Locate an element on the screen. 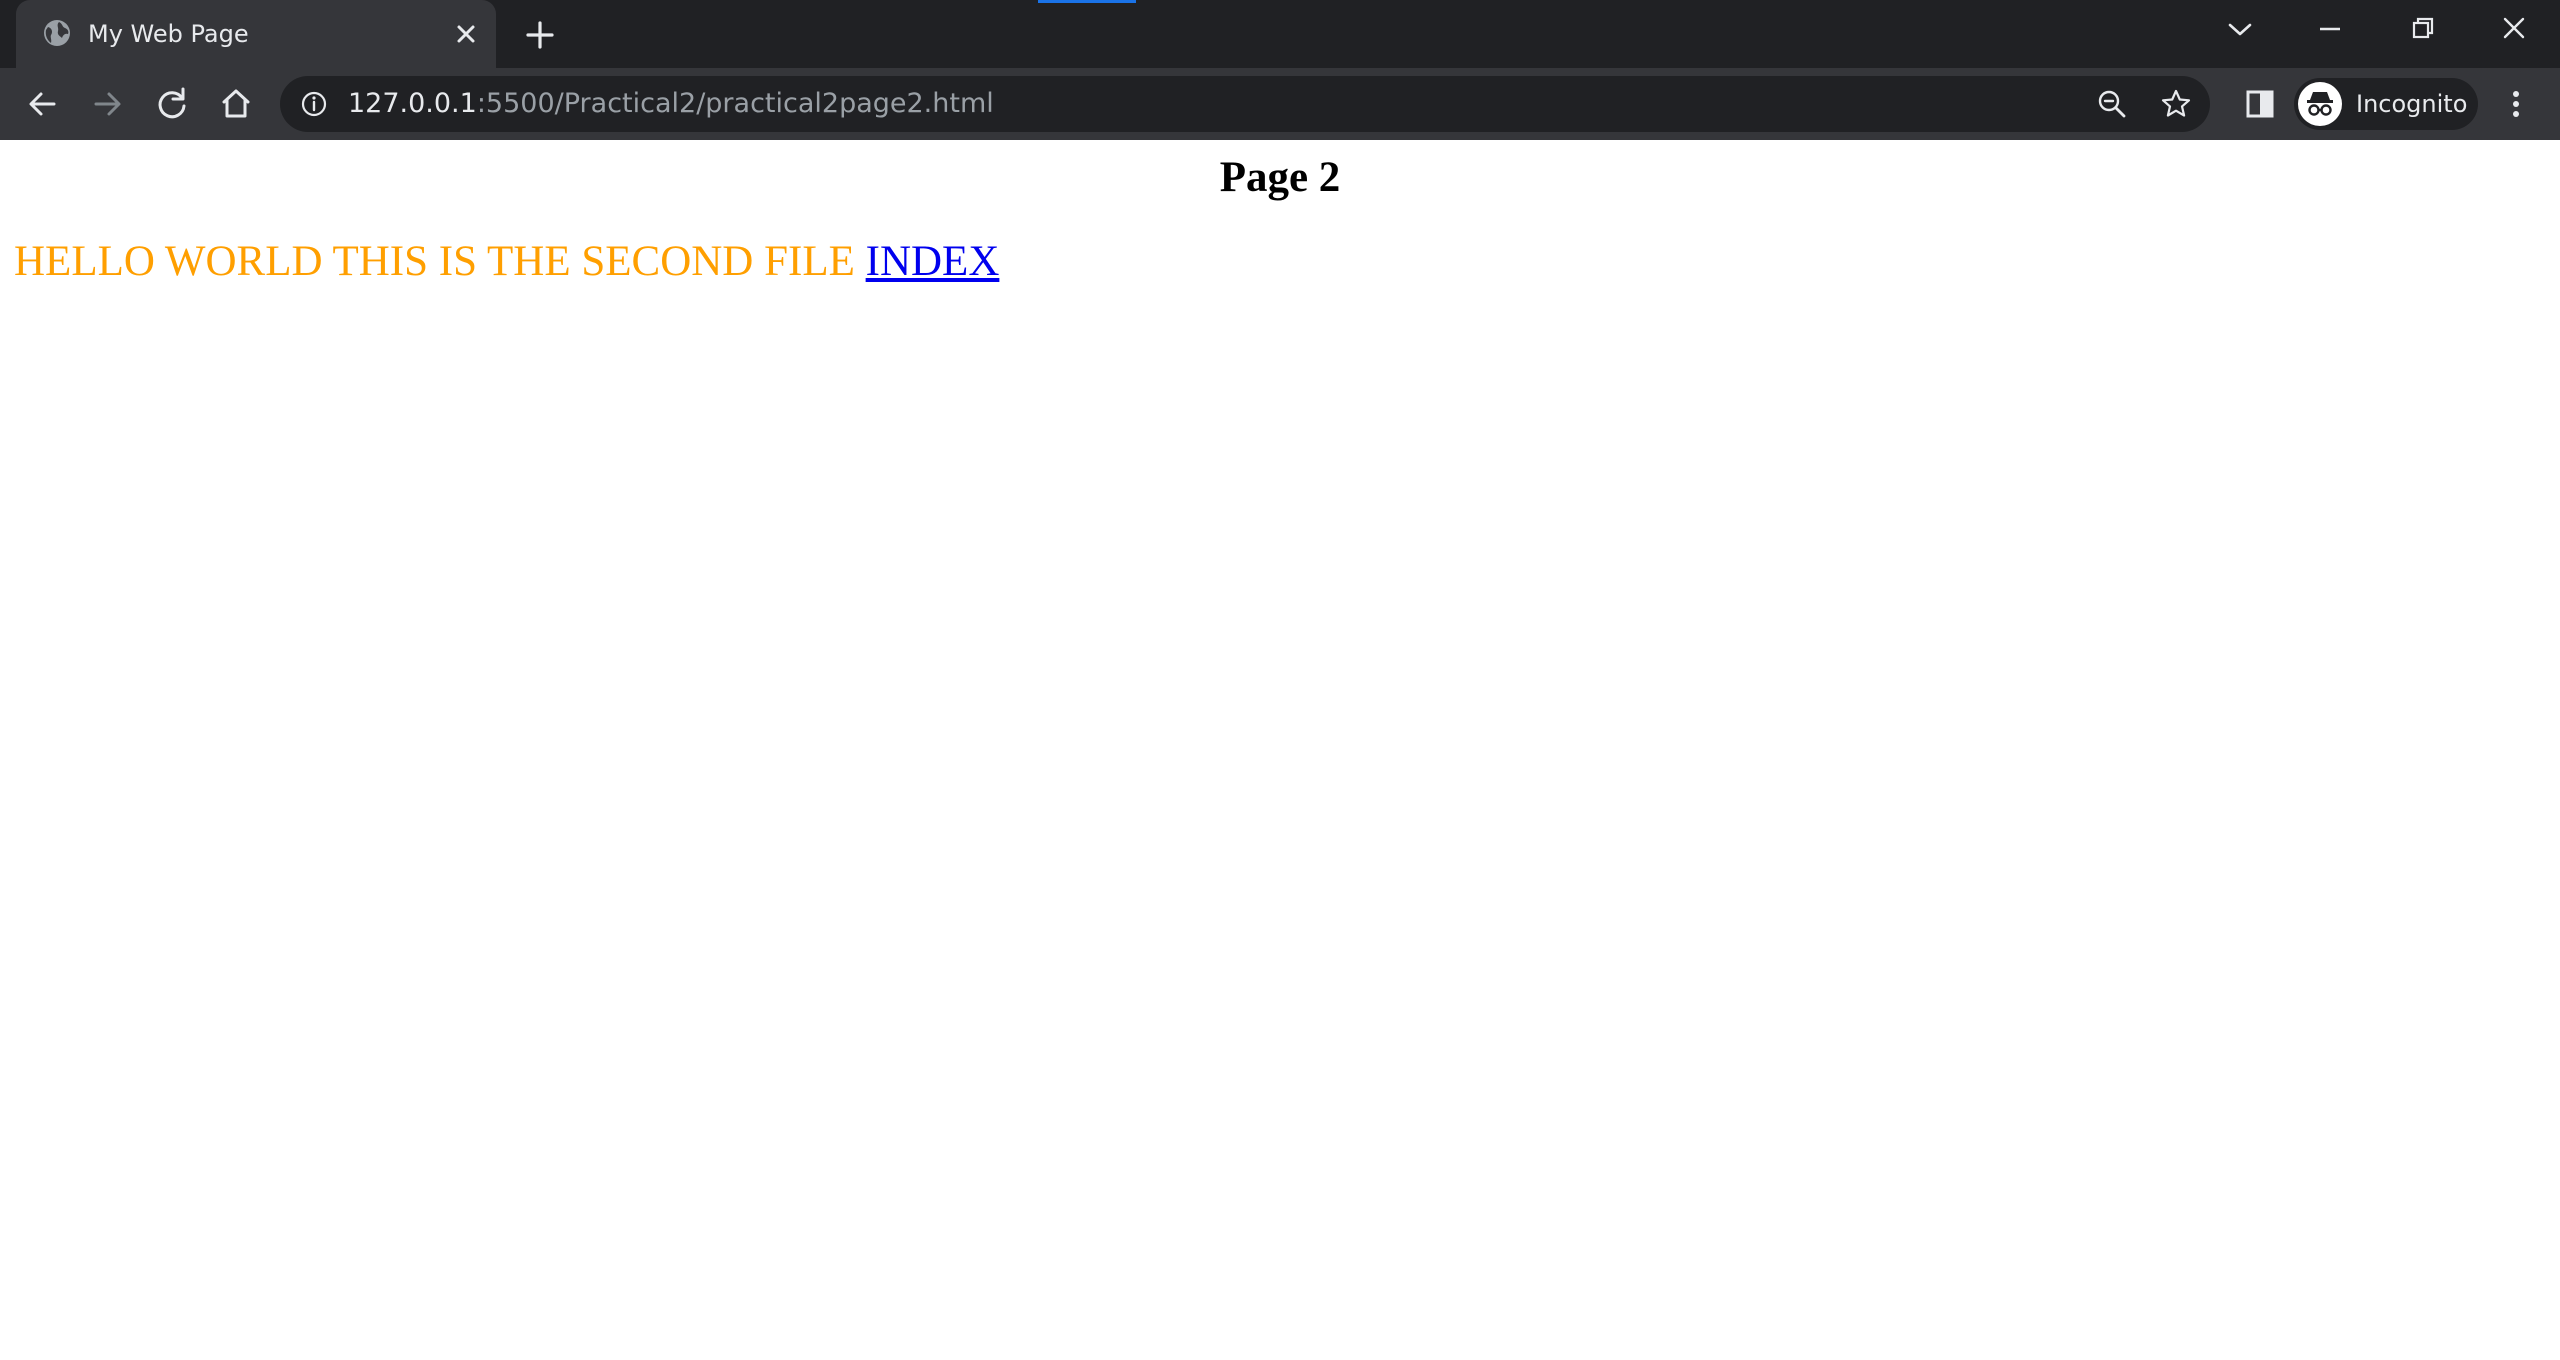  index-link: INDEX is located at coordinates (933, 261).